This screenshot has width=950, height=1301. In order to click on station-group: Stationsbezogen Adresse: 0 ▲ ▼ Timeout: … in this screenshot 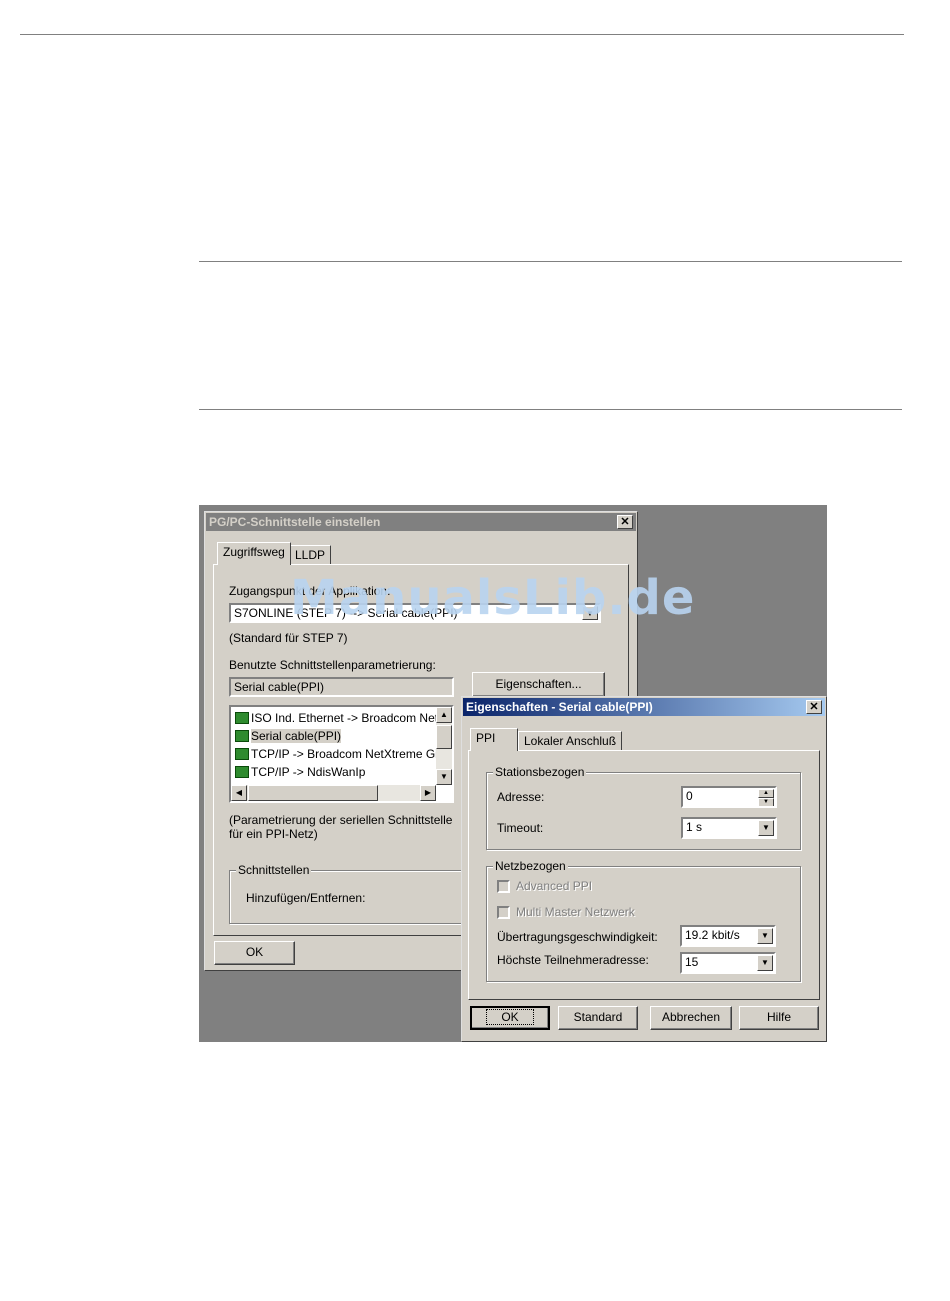, I will do `click(643, 807)`.